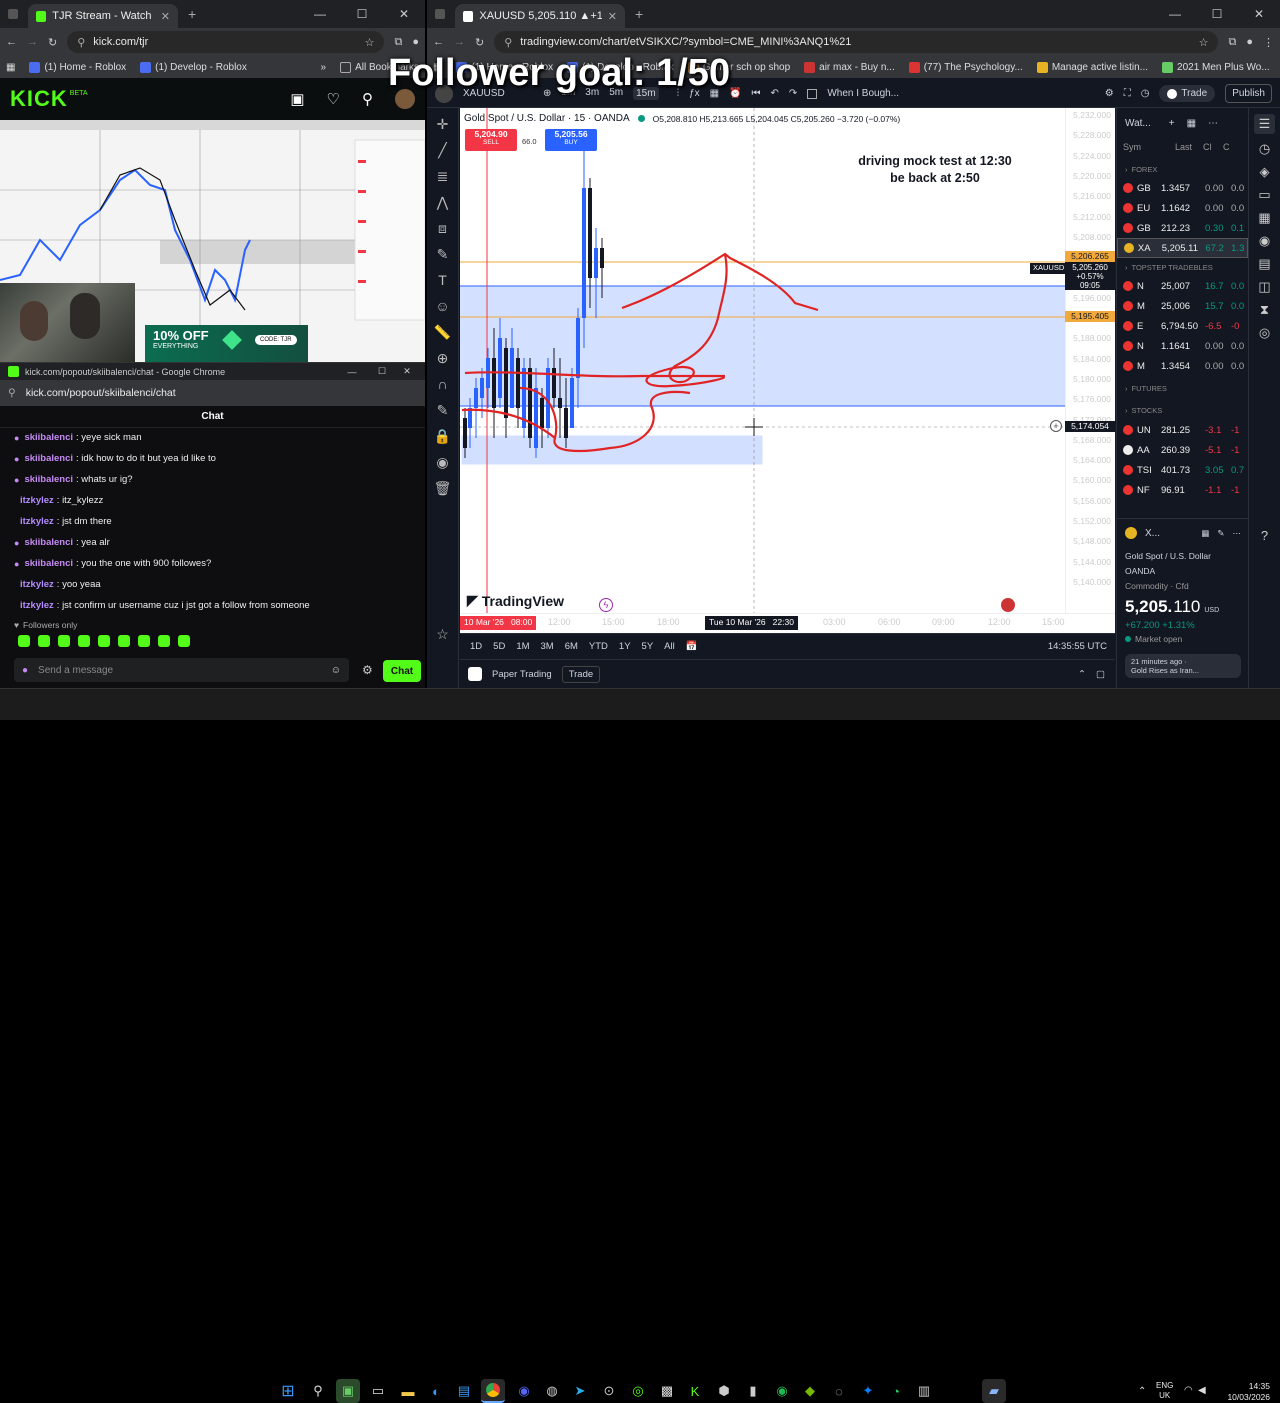  I want to click on chat-input: ● Send a message ☺, so click(181, 670).